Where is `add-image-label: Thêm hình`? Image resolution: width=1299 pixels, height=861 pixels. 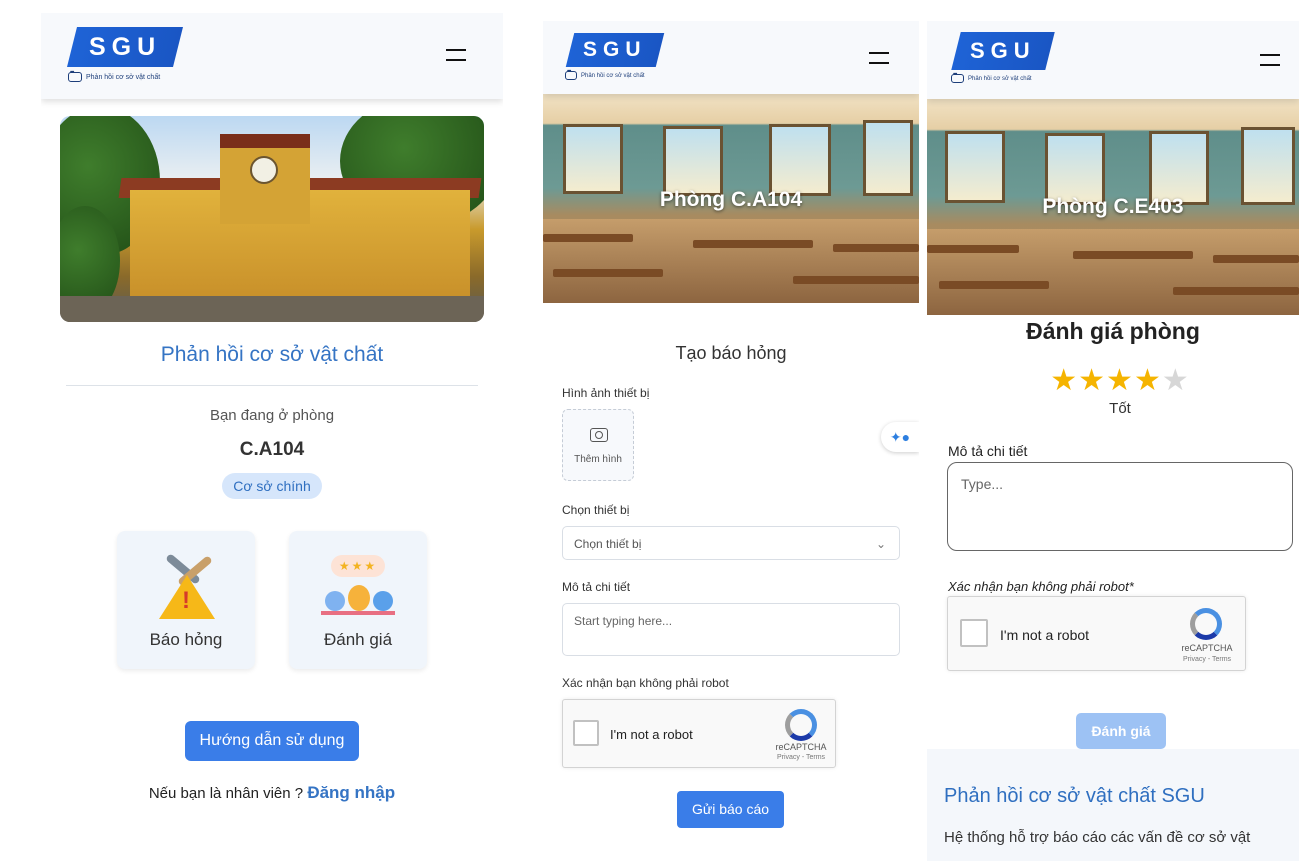
add-image-label: Thêm hình is located at coordinates (598, 459).